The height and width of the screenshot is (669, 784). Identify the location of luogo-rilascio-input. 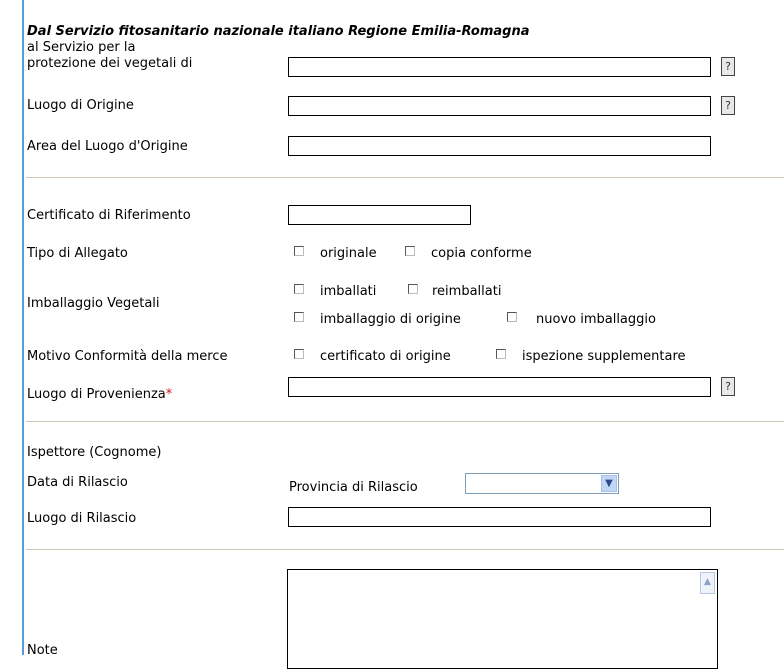
(499, 517).